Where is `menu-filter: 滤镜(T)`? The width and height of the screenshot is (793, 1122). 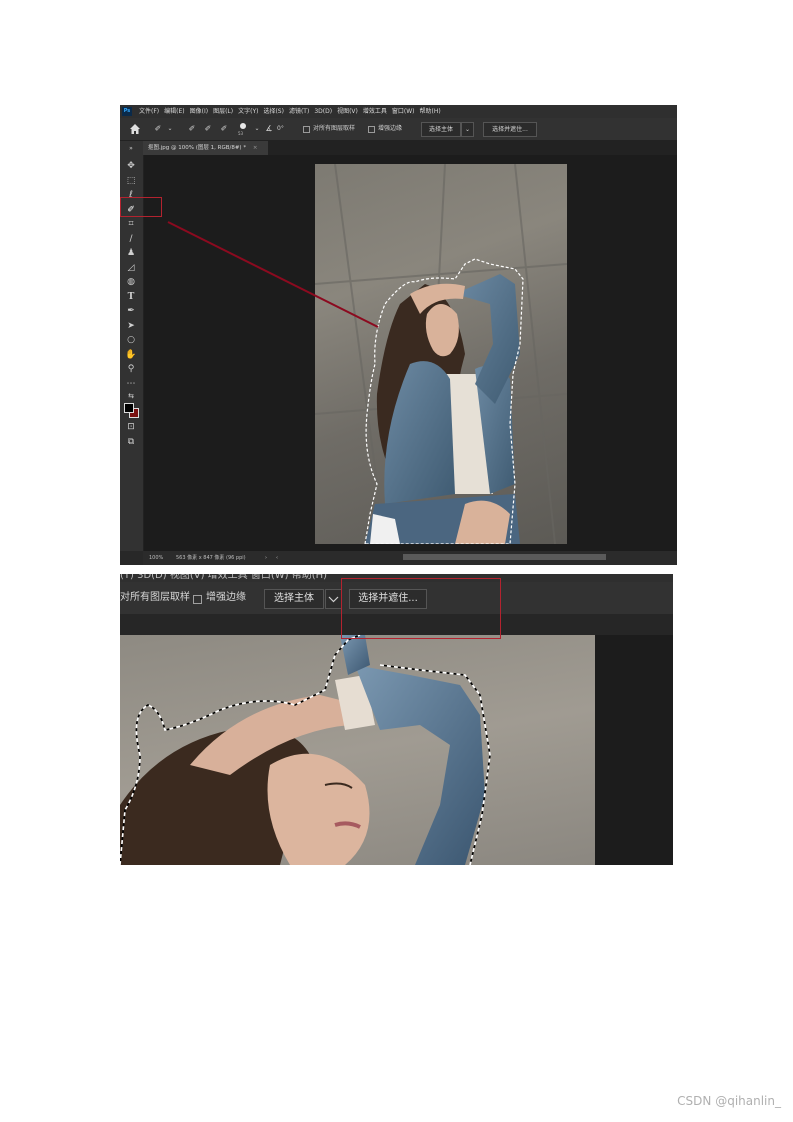 menu-filter: 滤镜(T) is located at coordinates (299, 111).